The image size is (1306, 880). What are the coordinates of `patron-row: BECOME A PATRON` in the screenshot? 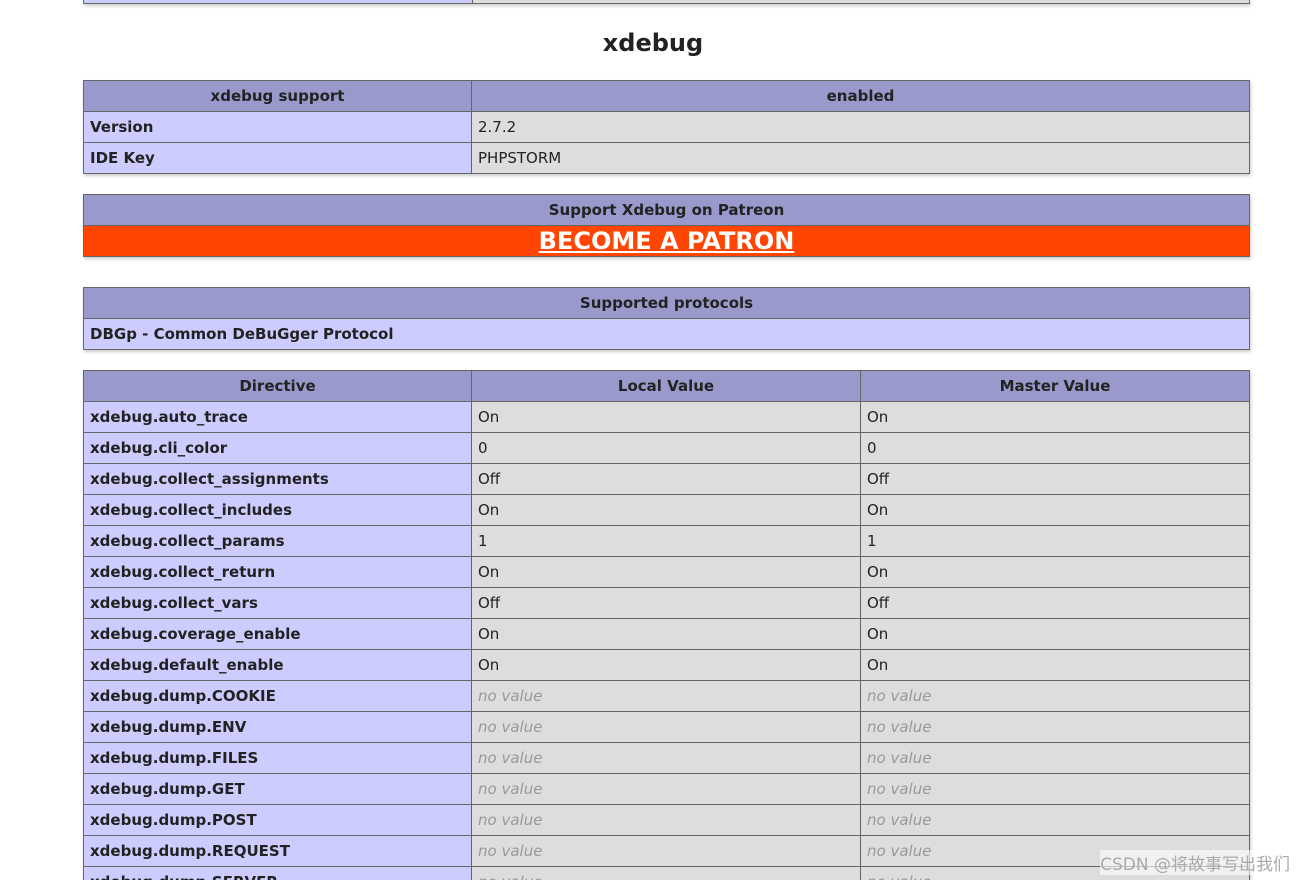 It's located at (666, 241).